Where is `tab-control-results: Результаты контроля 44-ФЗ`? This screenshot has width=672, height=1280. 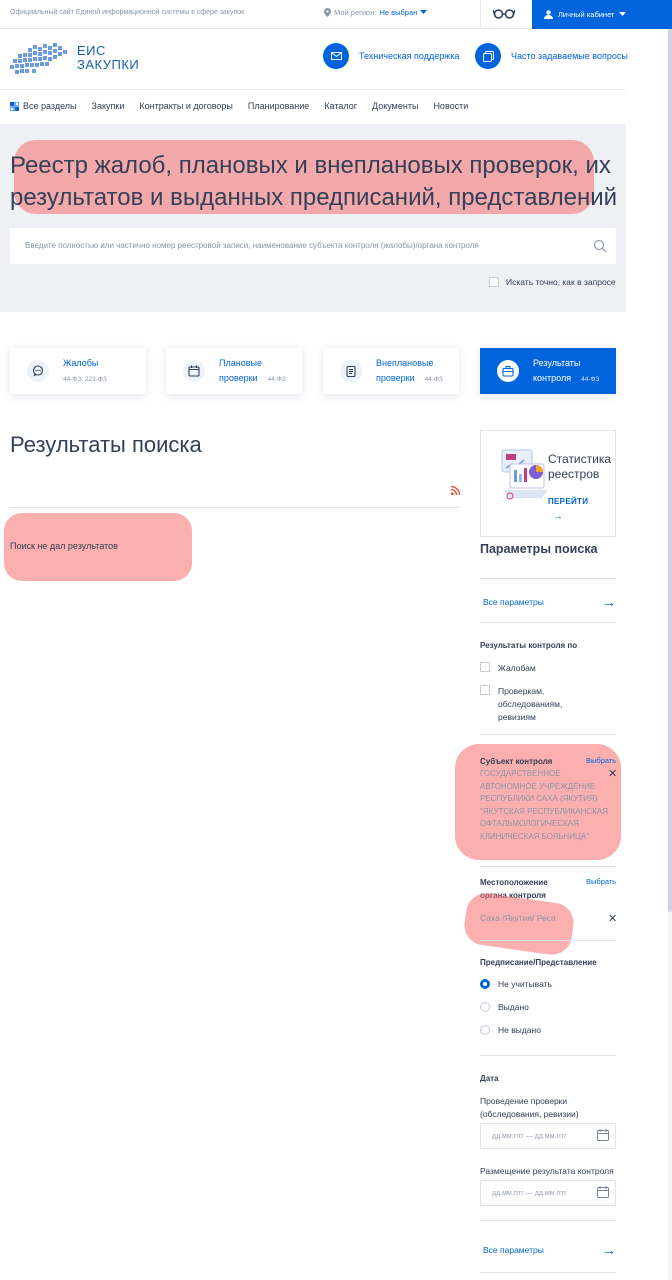
tab-control-results: Результаты контроля 44-ФЗ is located at coordinates (548, 371).